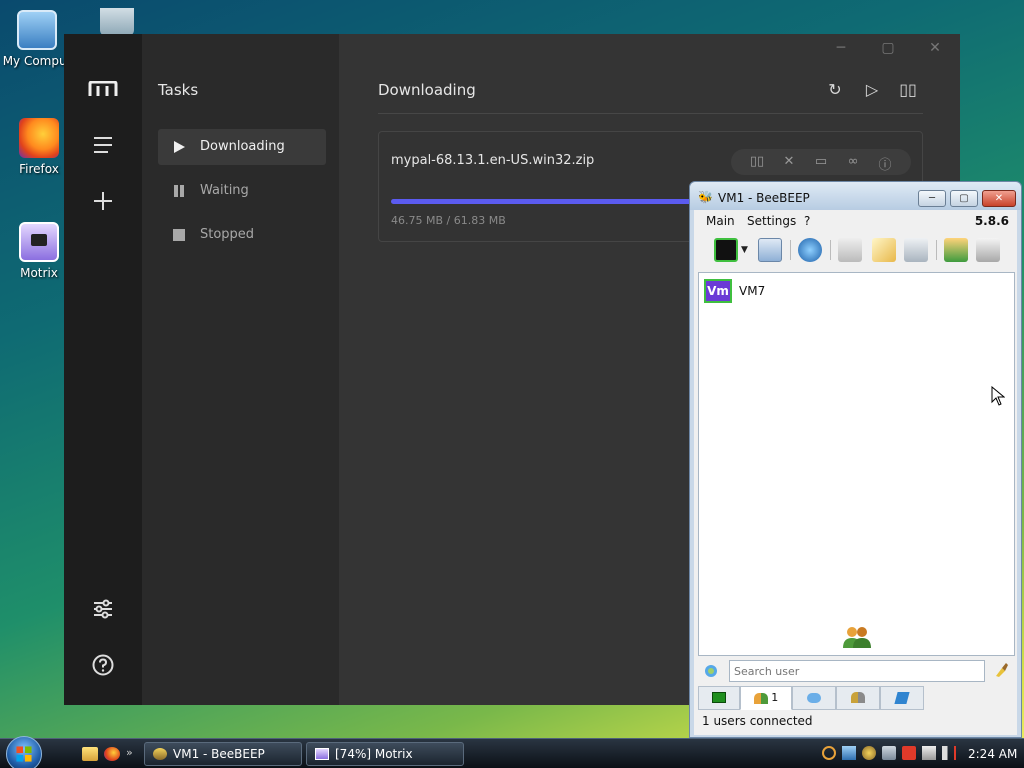 The width and height of the screenshot is (1024, 768). I want to click on group-icon, so click(858, 697).